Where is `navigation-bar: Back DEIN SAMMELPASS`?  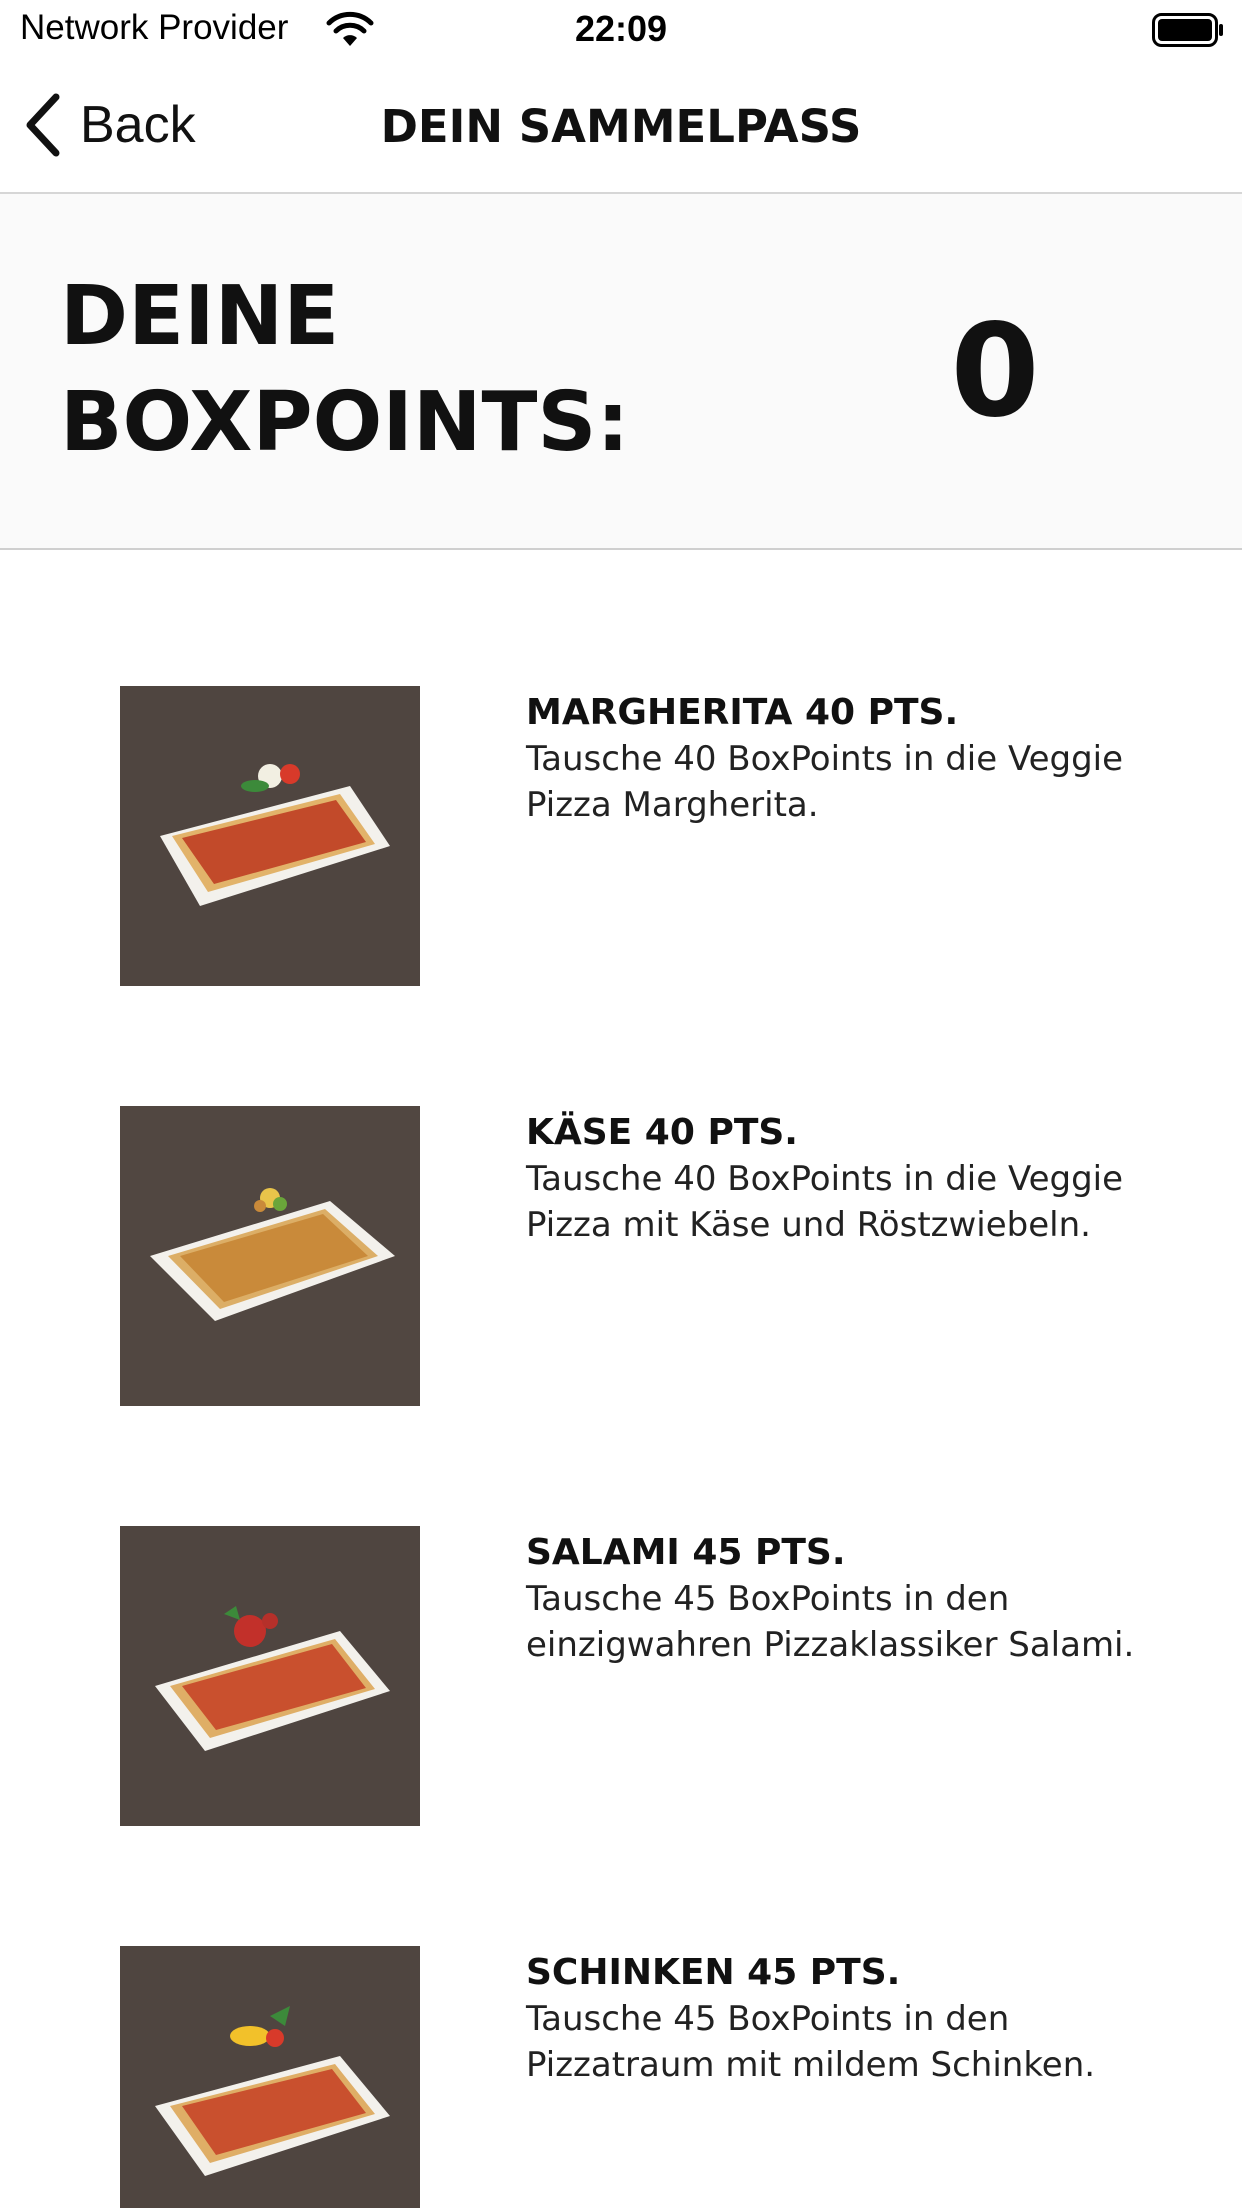
navigation-bar: Back DEIN SAMMELPASS is located at coordinates (621, 127).